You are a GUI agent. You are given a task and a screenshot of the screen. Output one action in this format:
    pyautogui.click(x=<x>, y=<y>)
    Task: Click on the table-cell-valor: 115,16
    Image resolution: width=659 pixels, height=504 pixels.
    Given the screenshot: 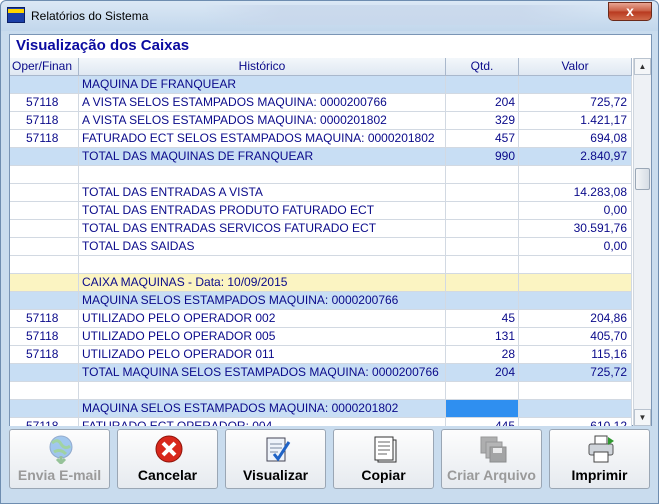 What is the action you would take?
    pyautogui.click(x=575, y=355)
    